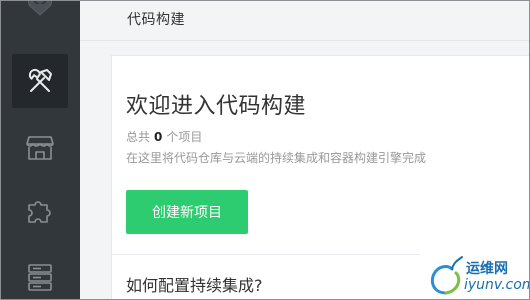 The height and width of the screenshot is (300, 530). What do you see at coordinates (156, 20) in the screenshot?
I see `page-title: 代码构建` at bounding box center [156, 20].